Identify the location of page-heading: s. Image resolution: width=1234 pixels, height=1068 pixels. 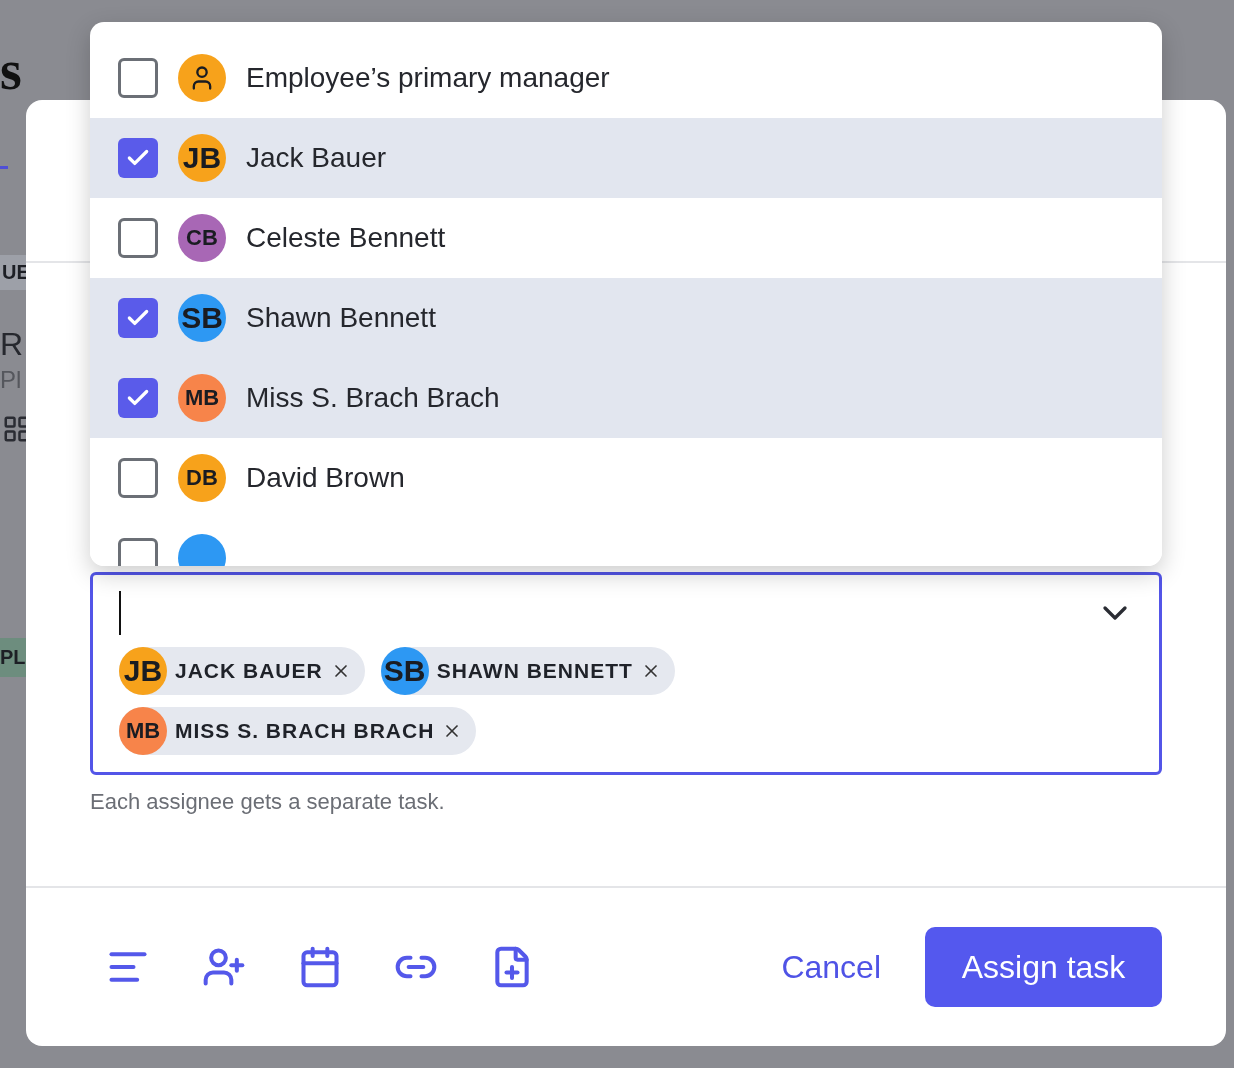
(11, 70).